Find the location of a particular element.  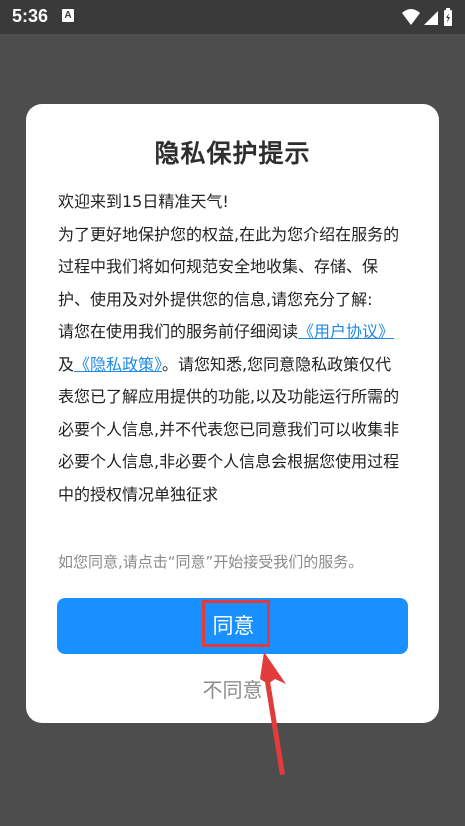

privacy-policy-link: 《隐私政策》 is located at coordinates (118, 364).